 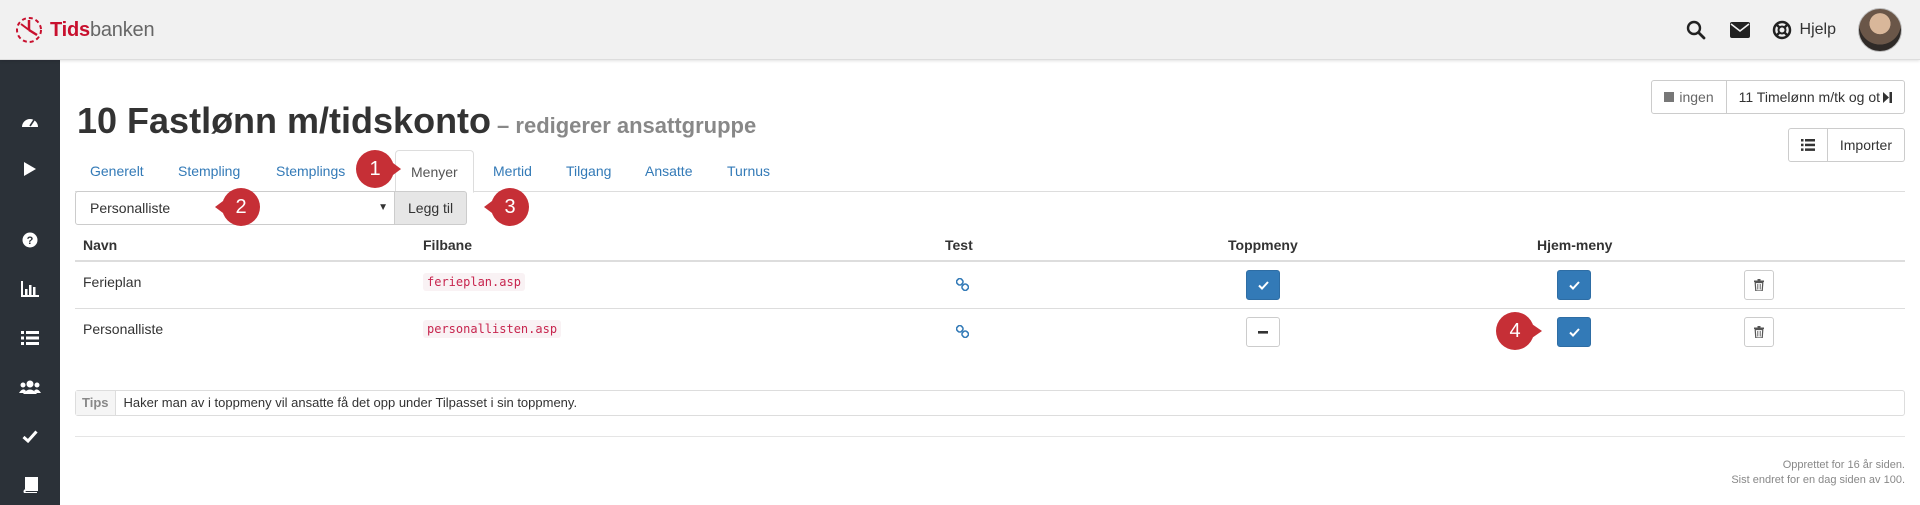 I want to click on lifebuoy-icon, so click(x=1781, y=30).